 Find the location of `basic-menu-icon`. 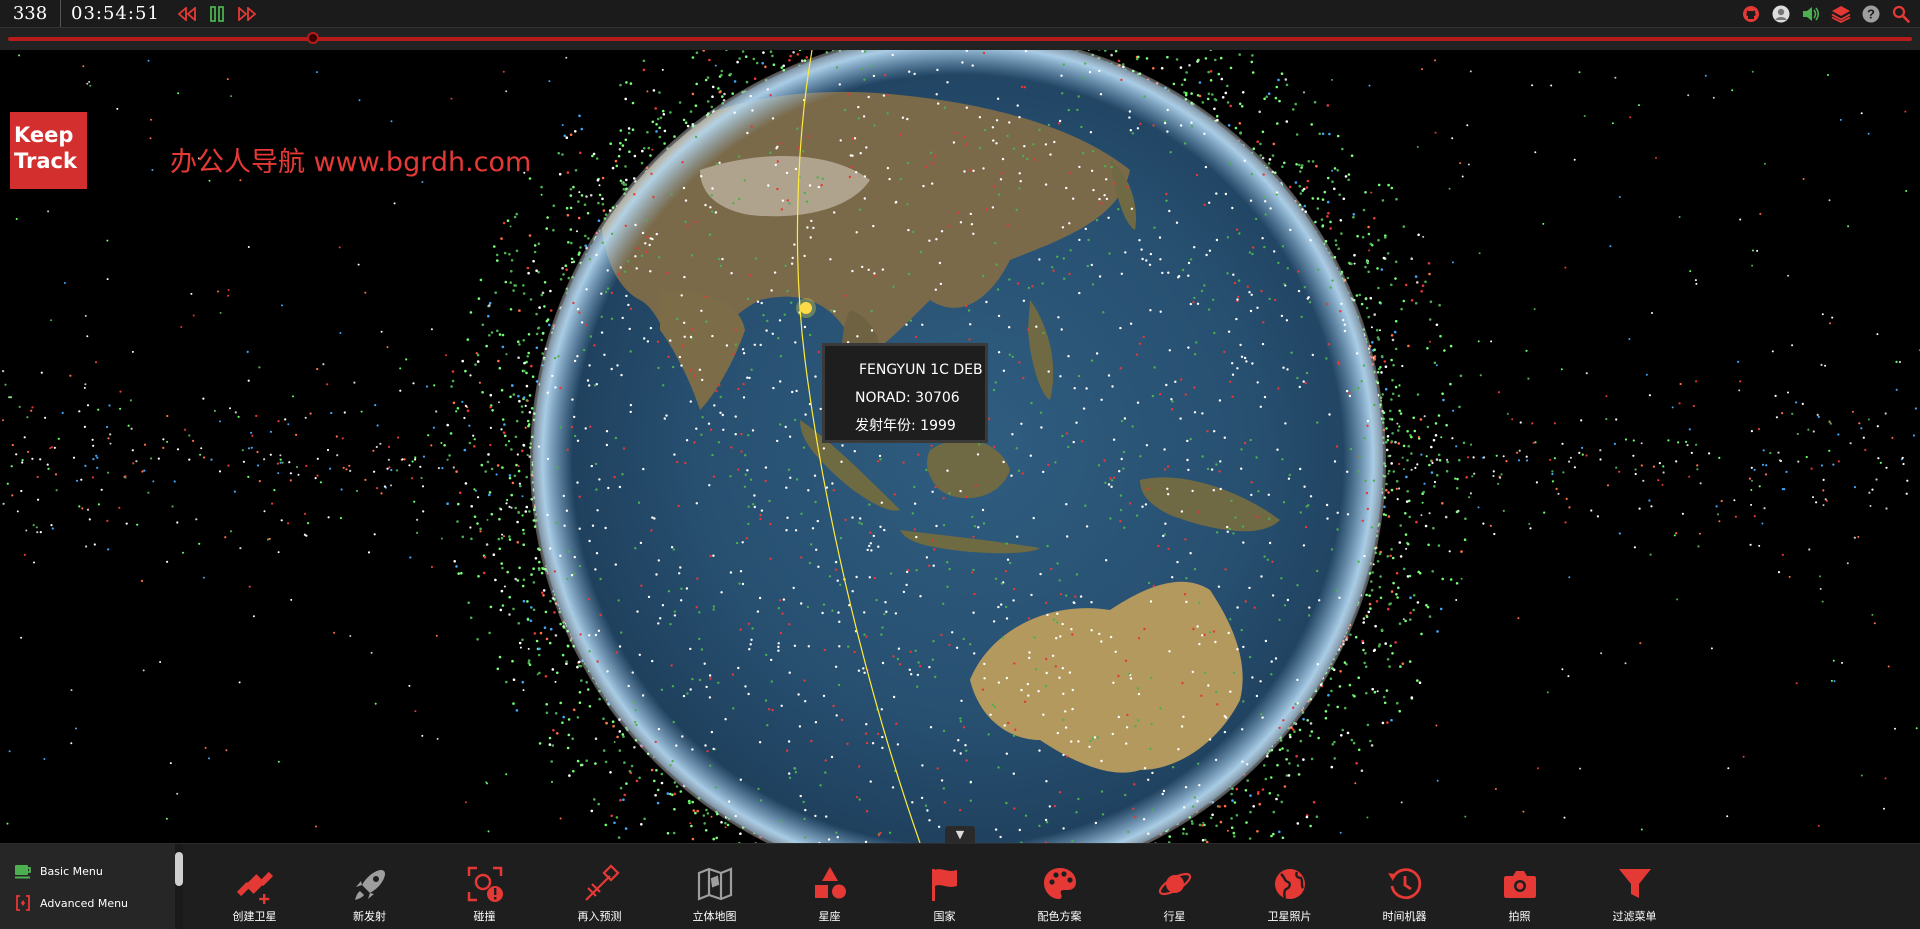

basic-menu-icon is located at coordinates (23, 871).